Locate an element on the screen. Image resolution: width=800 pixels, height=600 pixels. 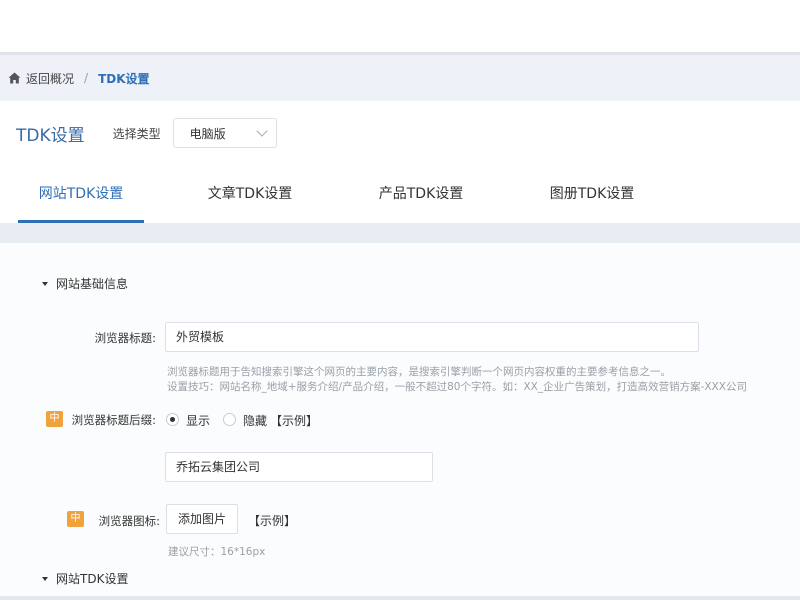
radio-show-label: 显示 is located at coordinates (198, 420).